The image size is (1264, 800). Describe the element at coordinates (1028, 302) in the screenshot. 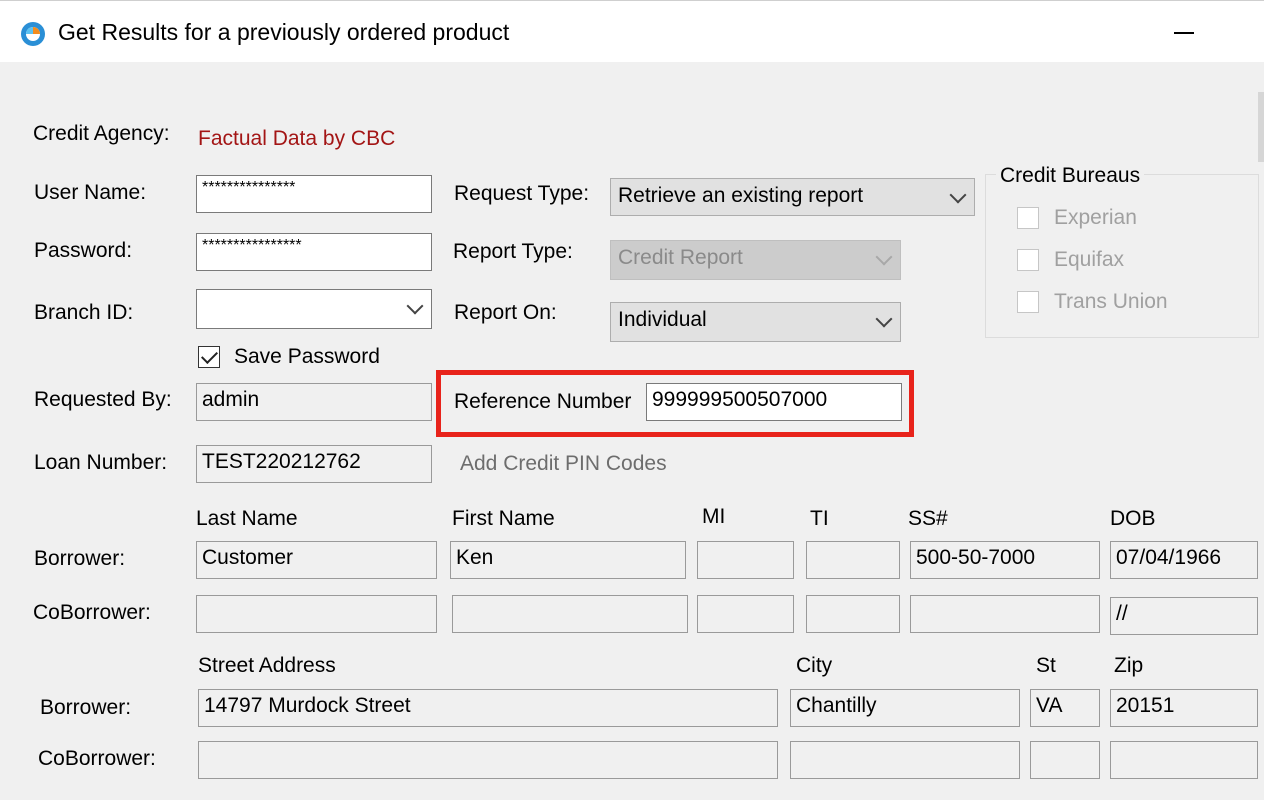

I see `trans-union-checkbox` at that location.